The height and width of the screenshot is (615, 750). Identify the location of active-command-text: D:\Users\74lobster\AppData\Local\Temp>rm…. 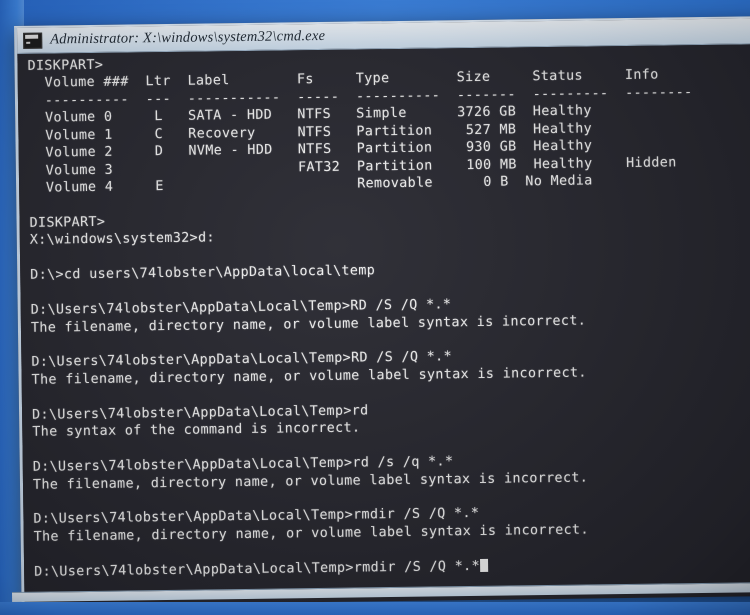
(257, 569).